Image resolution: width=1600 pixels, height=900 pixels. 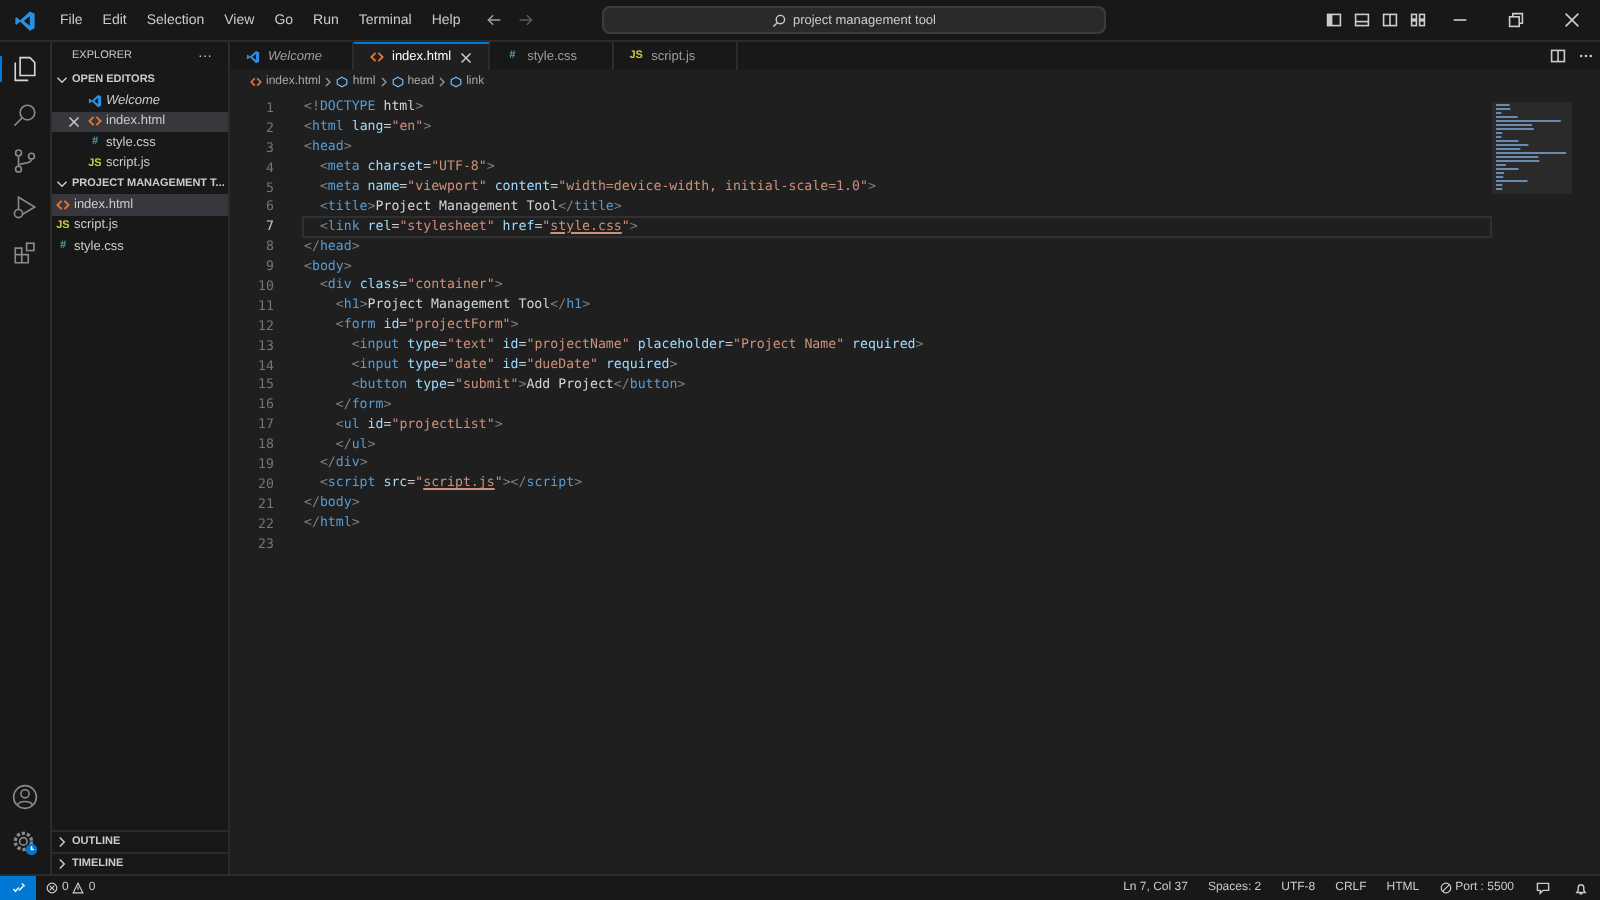 I want to click on remote-icon, so click(x=18, y=888).